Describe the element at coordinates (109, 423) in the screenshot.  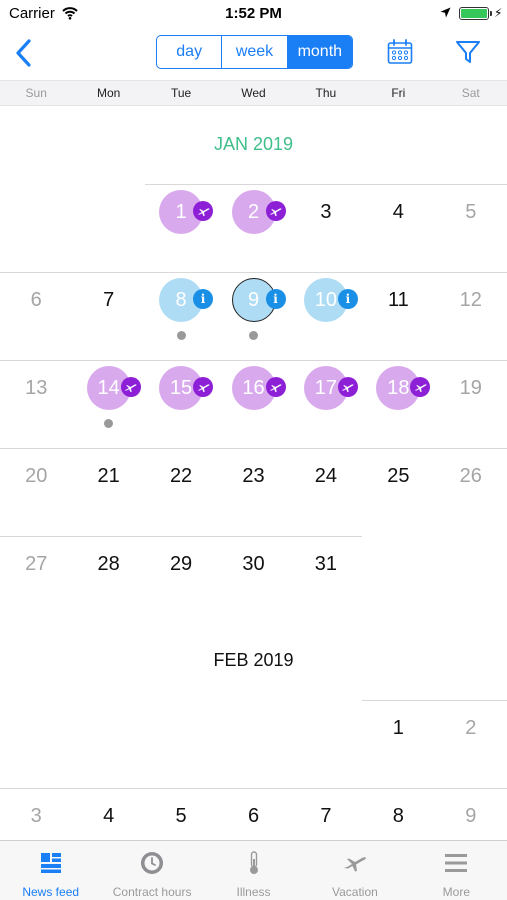
I see `event-dot` at that location.